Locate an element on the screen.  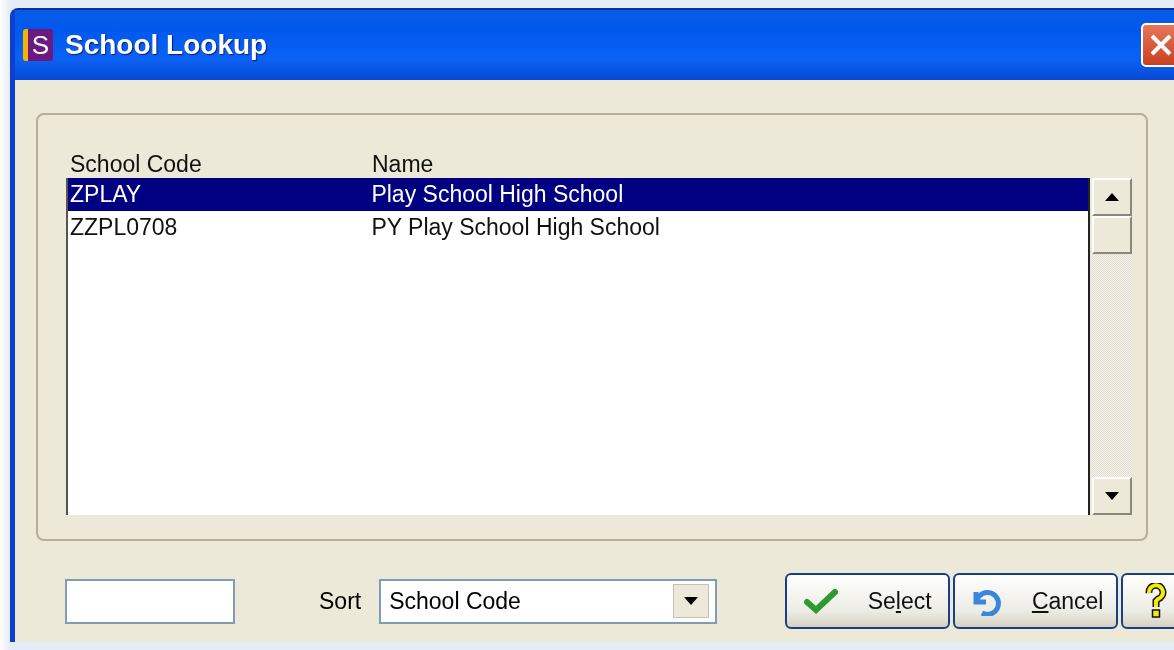
search-field is located at coordinates (150, 601).